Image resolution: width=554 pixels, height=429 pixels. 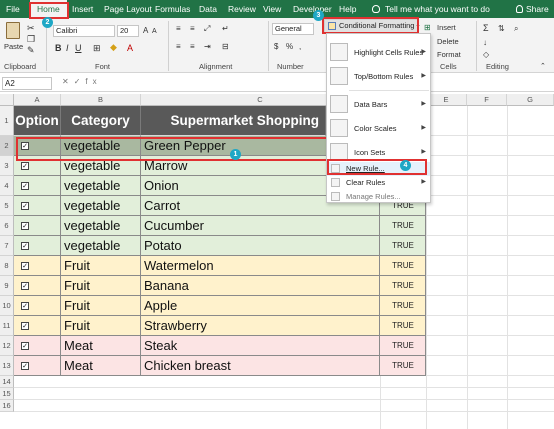 I want to click on font-color-icon: A, so click(x=130, y=48).